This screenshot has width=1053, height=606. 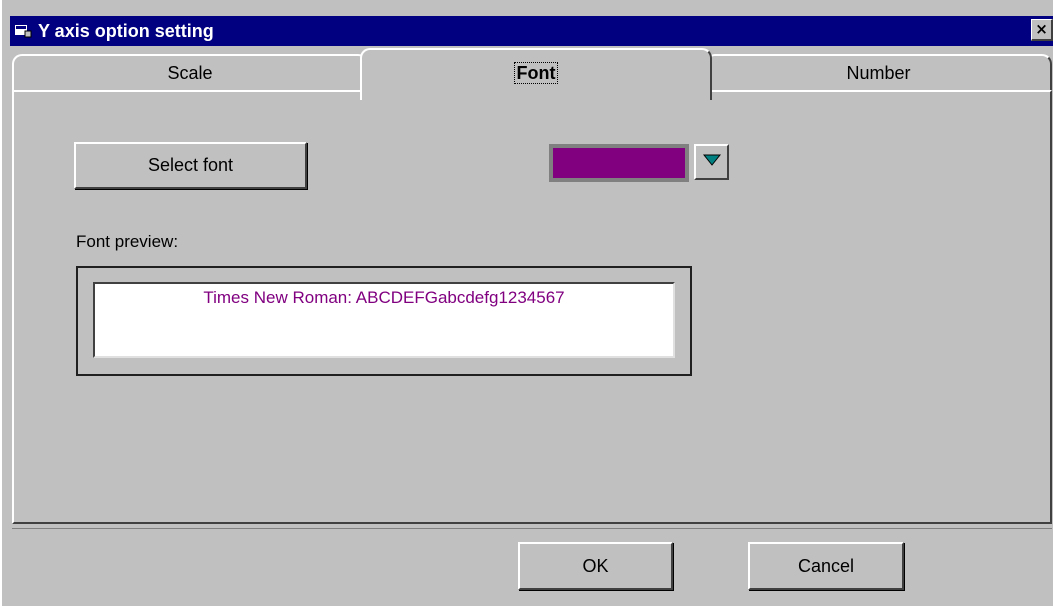 I want to click on title-bar: Y axis option setting ×, so click(x=531, y=31).